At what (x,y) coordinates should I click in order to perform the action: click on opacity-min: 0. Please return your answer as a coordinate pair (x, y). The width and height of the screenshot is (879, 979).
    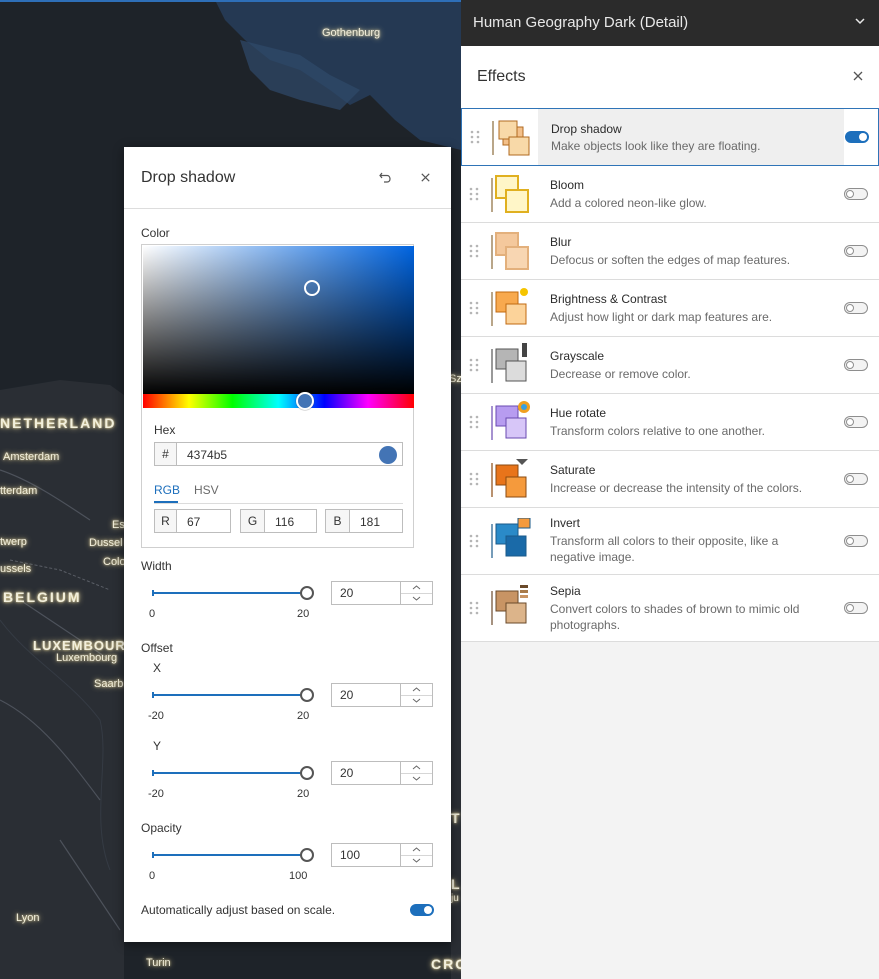
    Looking at the image, I should click on (152, 876).